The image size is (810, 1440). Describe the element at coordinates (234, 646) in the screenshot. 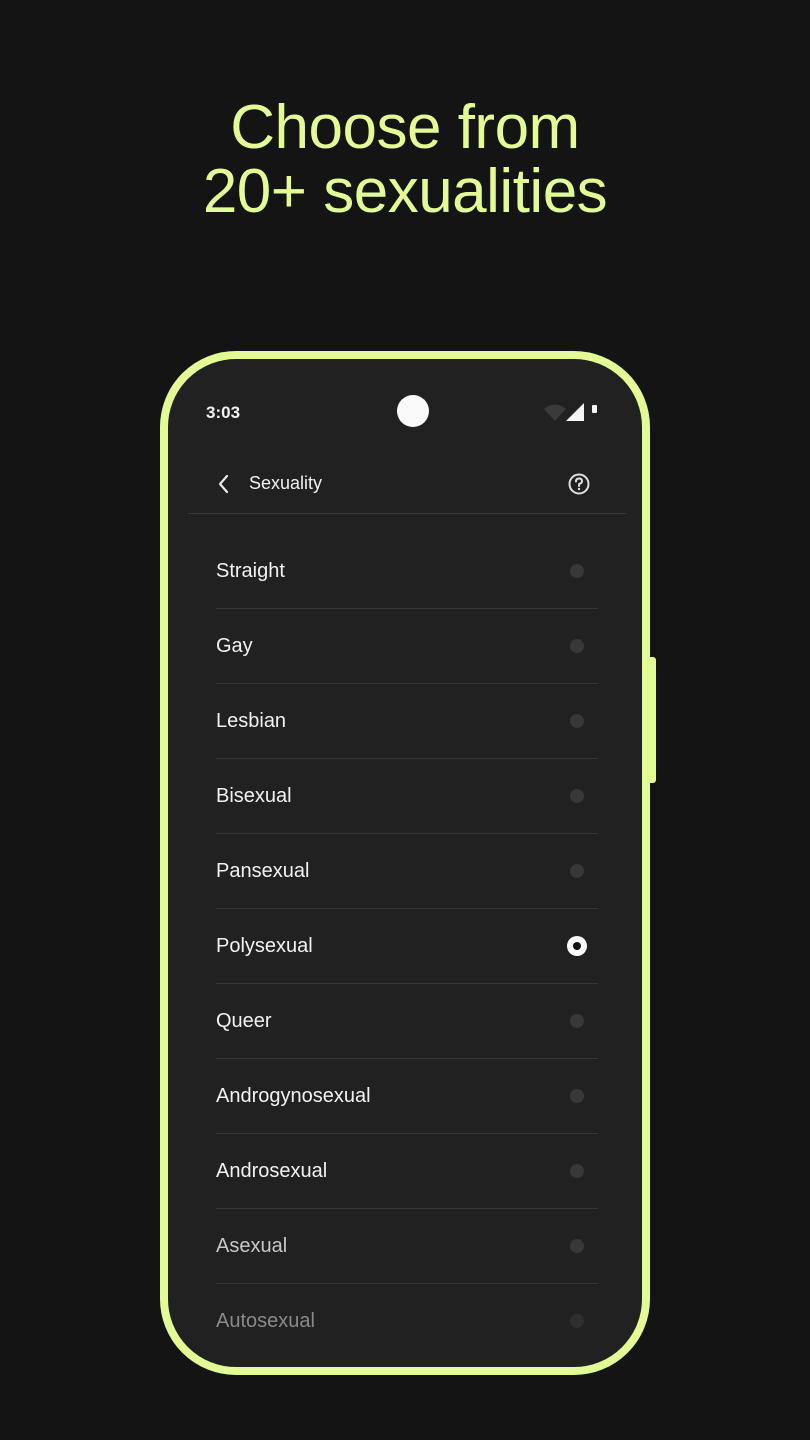

I see `option-label: Gay` at that location.